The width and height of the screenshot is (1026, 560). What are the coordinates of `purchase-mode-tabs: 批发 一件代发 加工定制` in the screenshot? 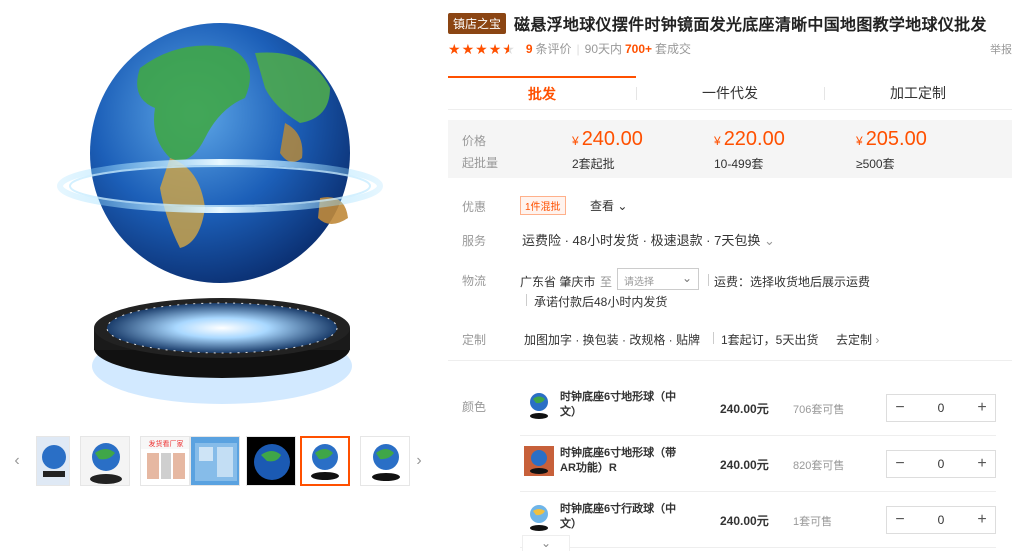 It's located at (730, 93).